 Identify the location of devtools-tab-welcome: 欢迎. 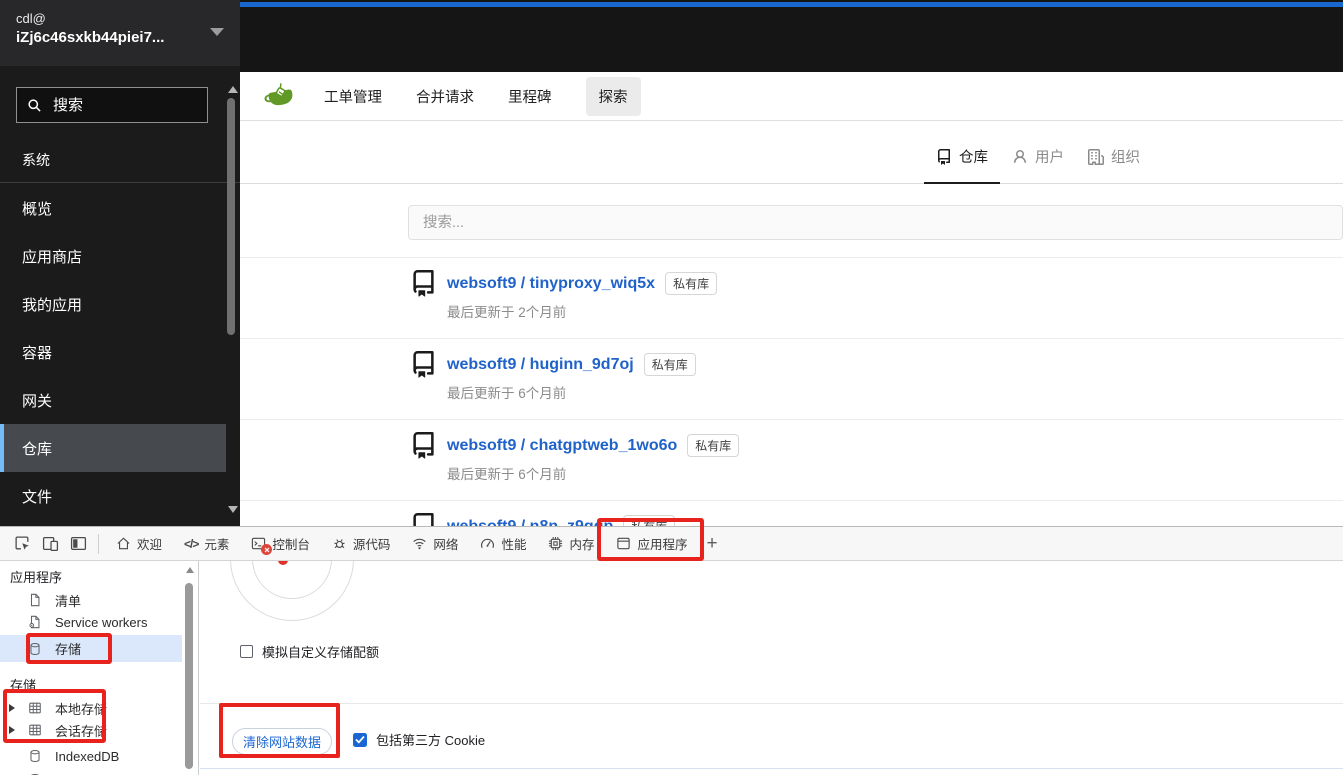
(139, 543).